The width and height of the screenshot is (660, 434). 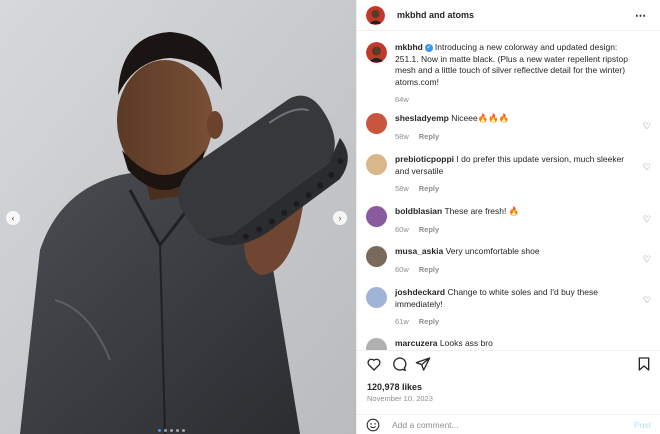 I want to click on comment-text: Very uncomfortable shoe, so click(x=492, y=251).